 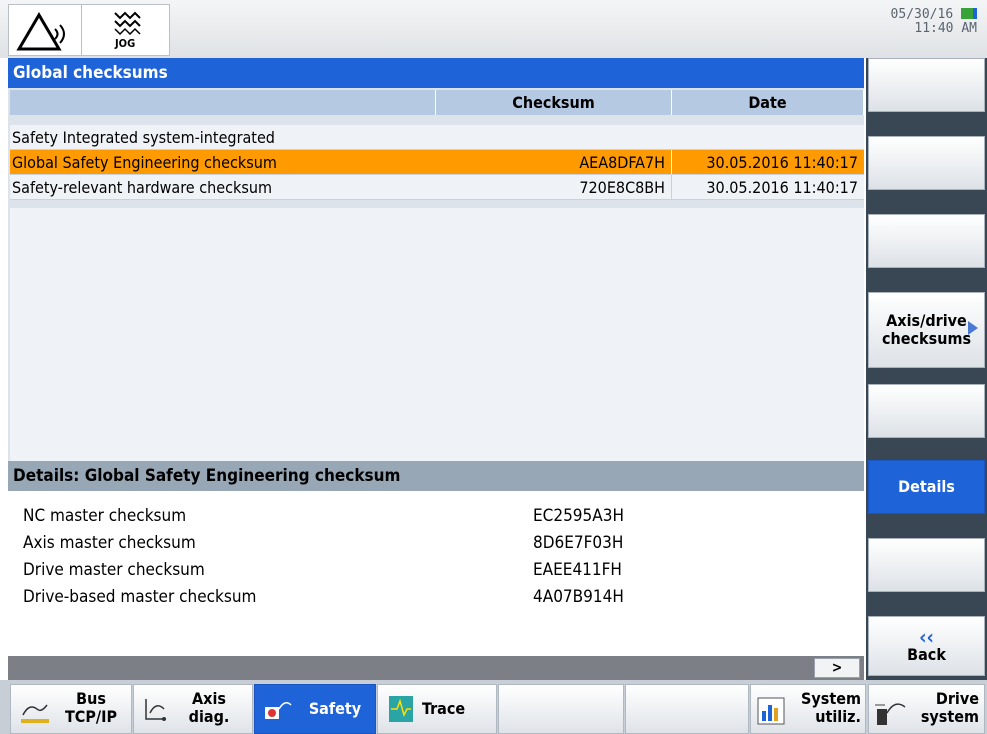 I want to click on back-button: ‹‹ Back, so click(x=926, y=646).